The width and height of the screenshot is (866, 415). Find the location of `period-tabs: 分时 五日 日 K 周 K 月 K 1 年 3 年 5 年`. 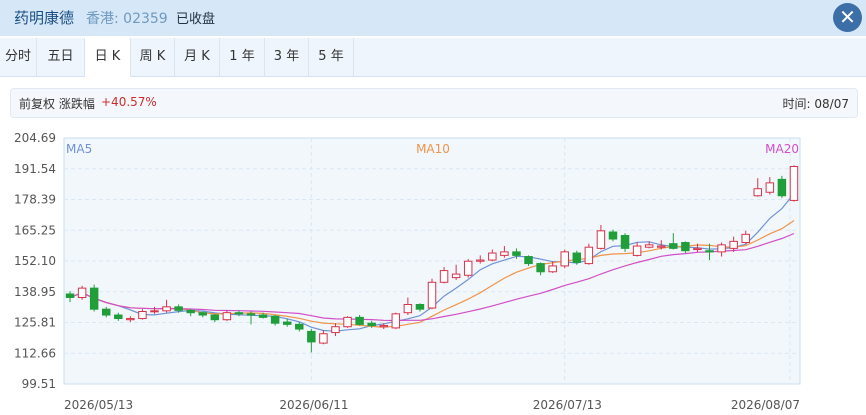

period-tabs: 分时 五日 日 K 周 K 月 K 1 年 3 年 5 年 is located at coordinates (433, 57).